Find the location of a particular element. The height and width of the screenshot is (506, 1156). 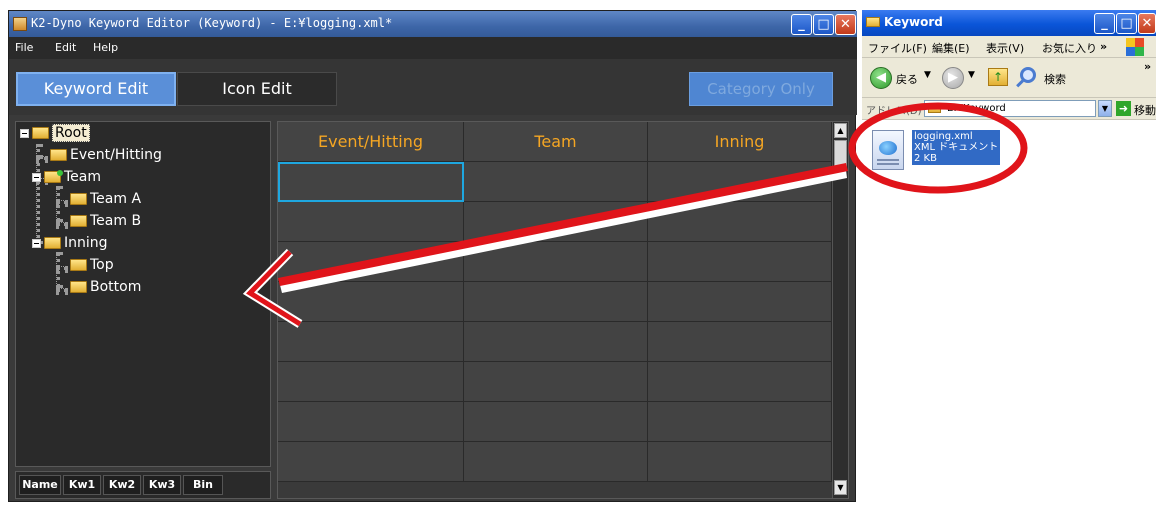

tree-label: Team is located at coordinates (83, 177).